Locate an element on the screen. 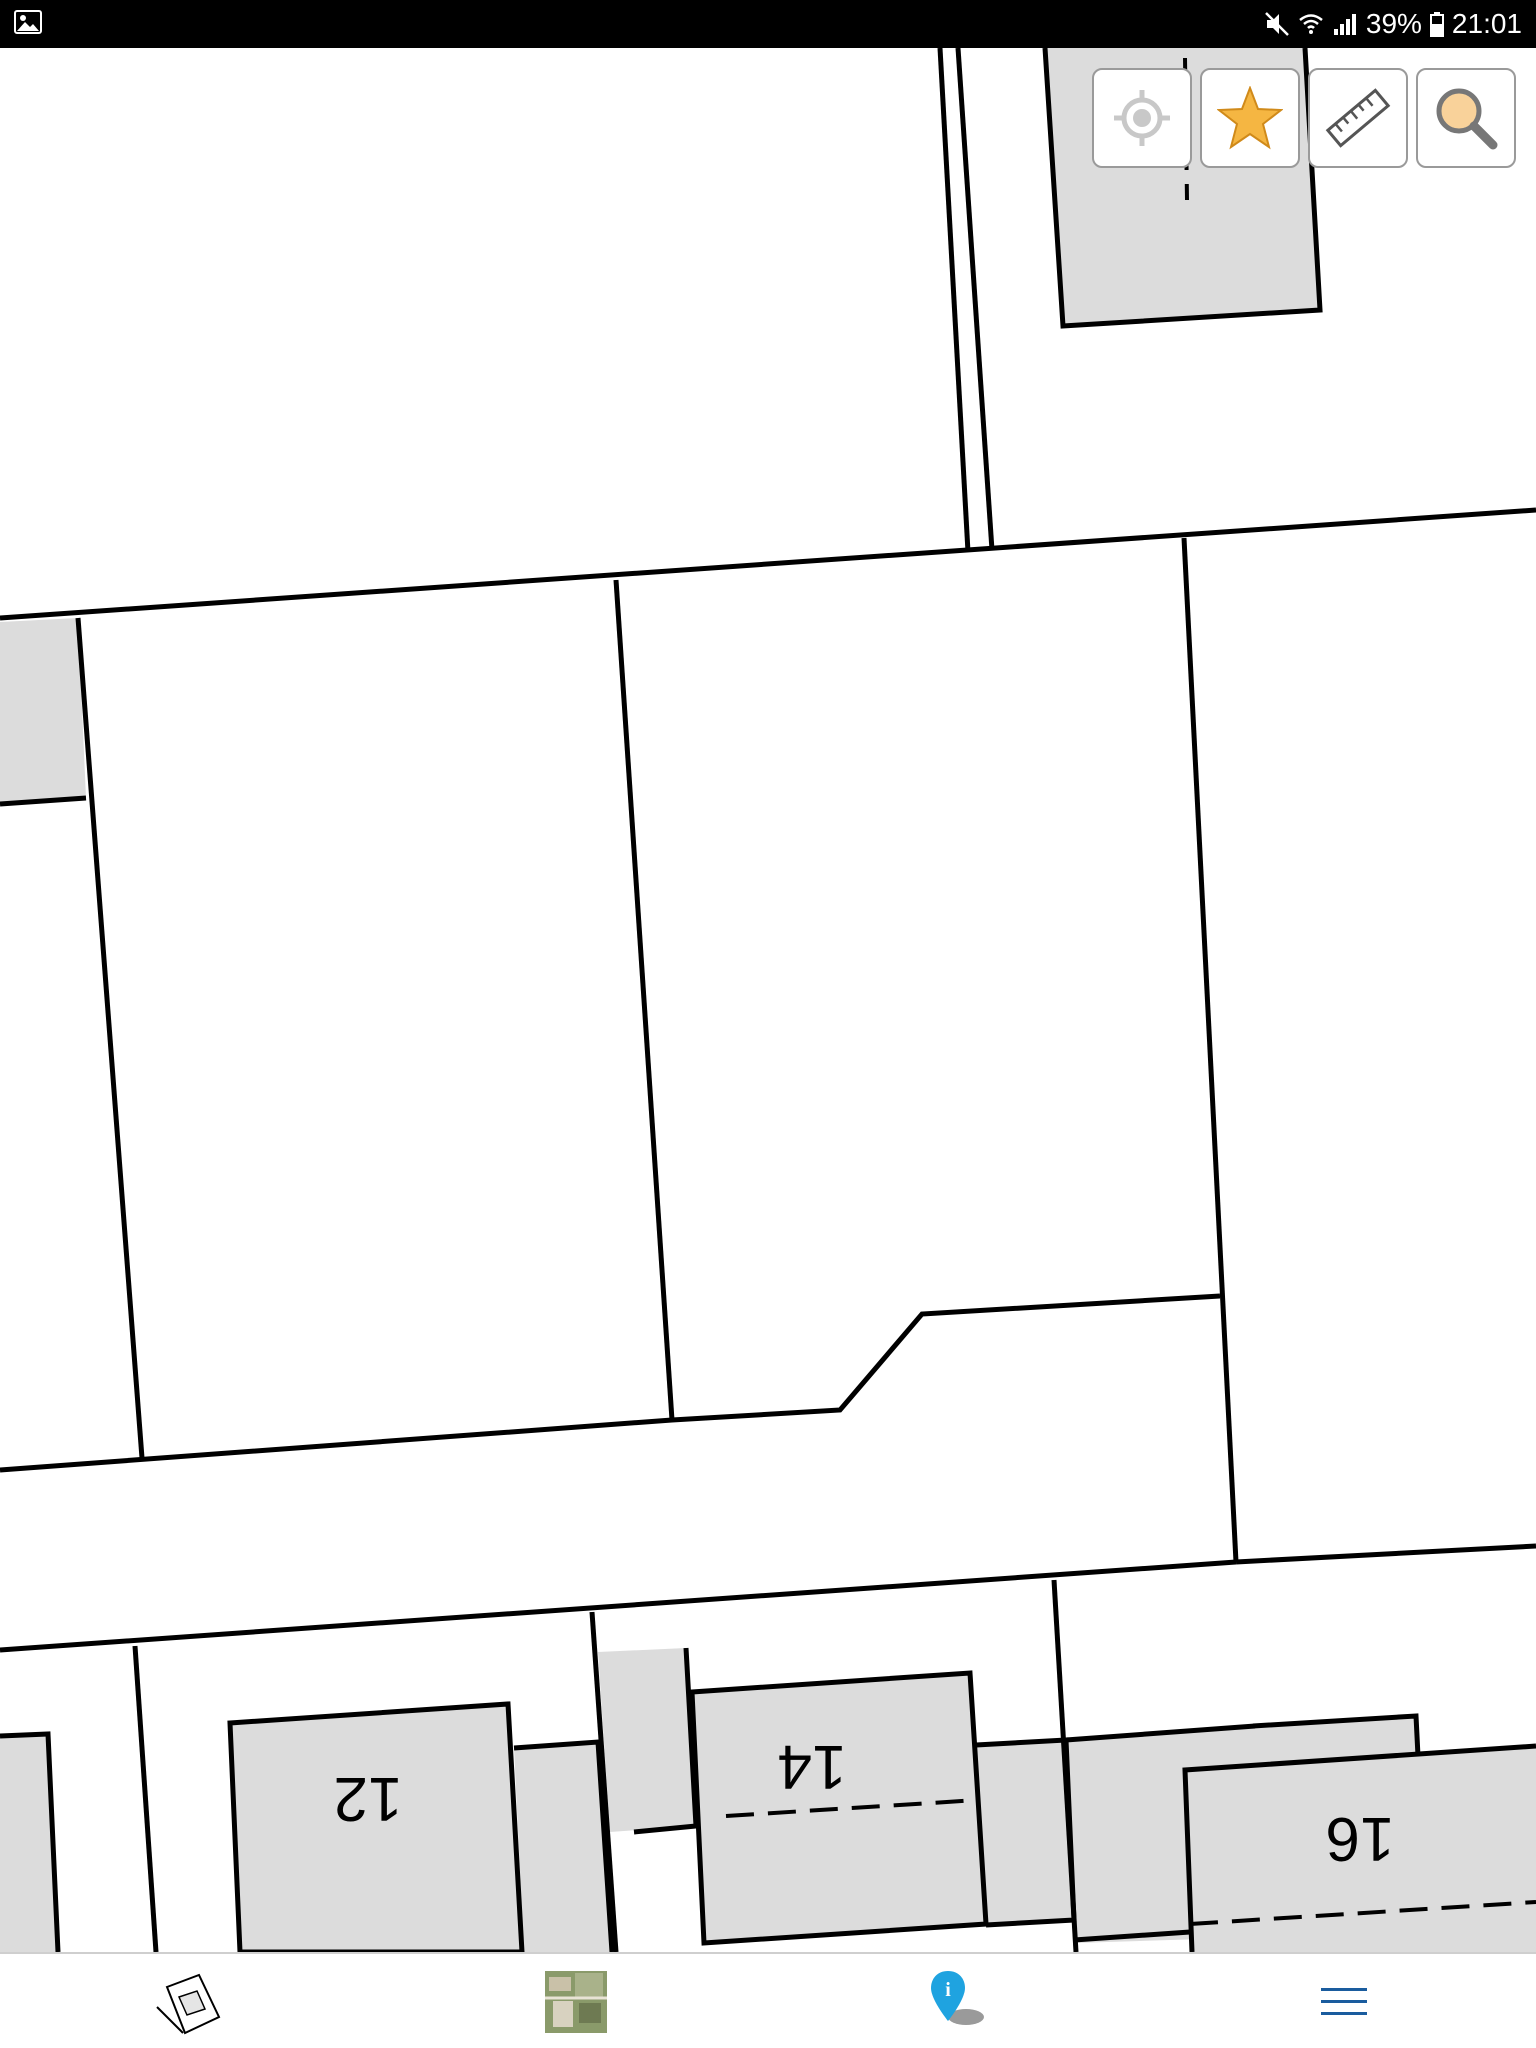 Image resolution: width=1536 pixels, height=2048 pixels. nav-info: i is located at coordinates (958, 2002).